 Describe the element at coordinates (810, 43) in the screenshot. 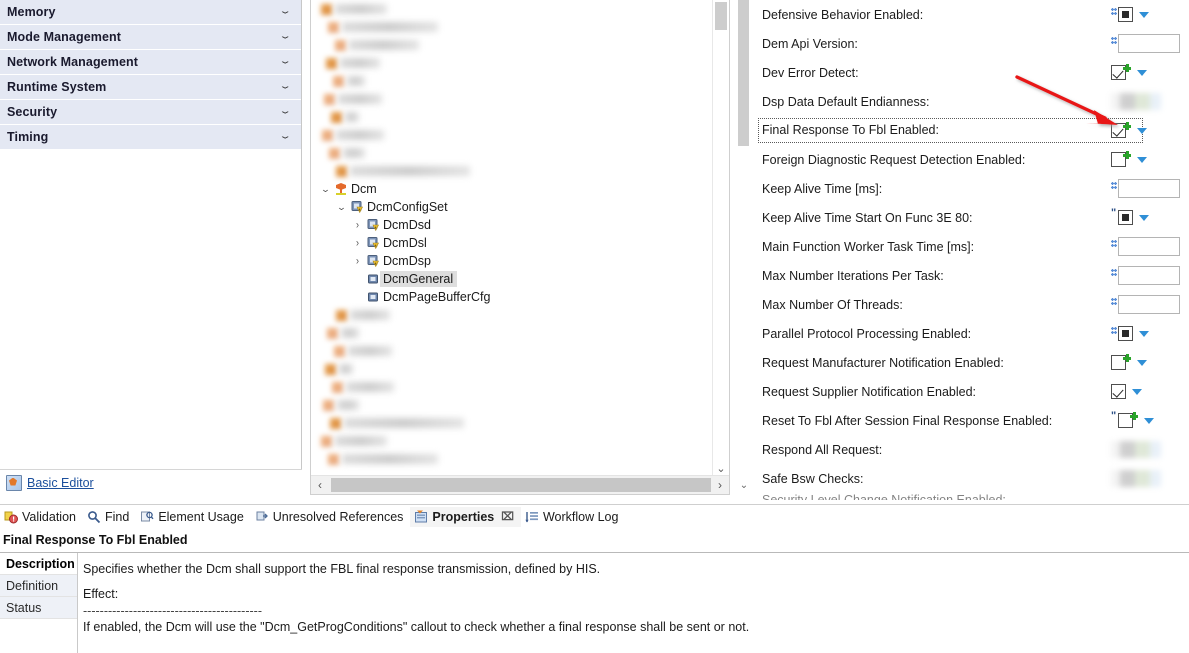

I see `property-label: Dem Api Version:` at that location.